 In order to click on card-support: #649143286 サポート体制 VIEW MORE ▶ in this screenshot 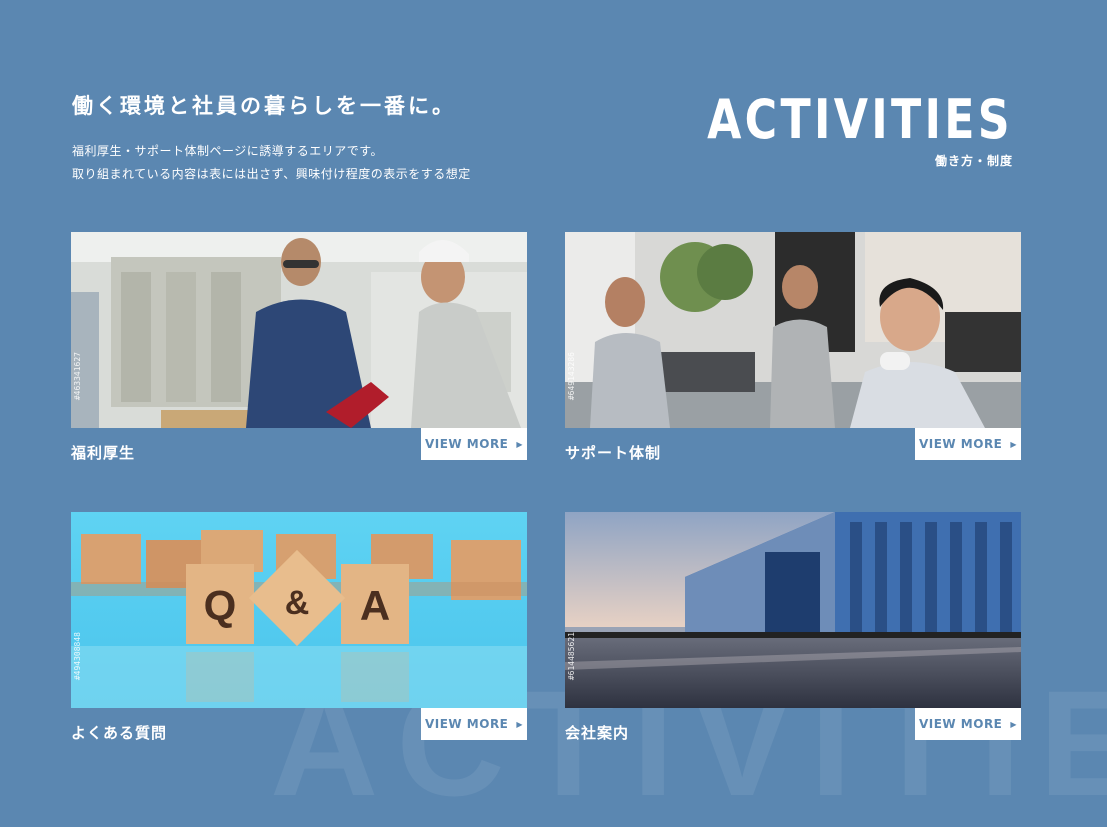, I will do `click(793, 347)`.